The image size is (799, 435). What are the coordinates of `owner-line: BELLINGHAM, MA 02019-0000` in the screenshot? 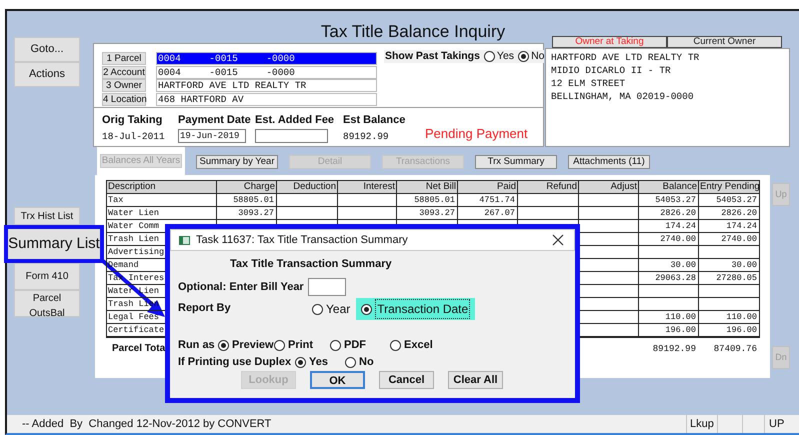 It's located at (623, 96).